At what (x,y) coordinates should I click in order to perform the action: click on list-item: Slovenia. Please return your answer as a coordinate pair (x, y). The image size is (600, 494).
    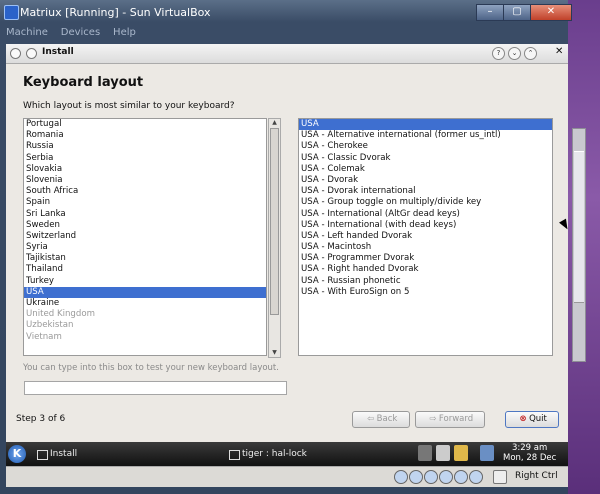
    Looking at the image, I should click on (145, 180).